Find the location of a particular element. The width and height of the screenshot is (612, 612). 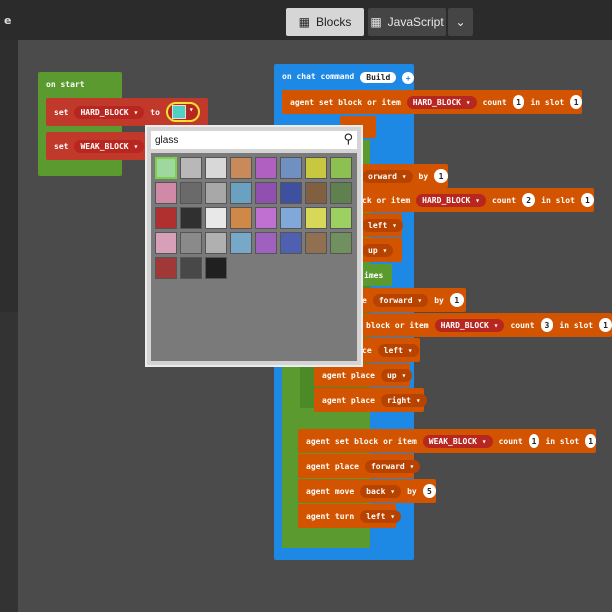

agent-move-forward-1: orward ▾ by 1 is located at coordinates (405, 176).